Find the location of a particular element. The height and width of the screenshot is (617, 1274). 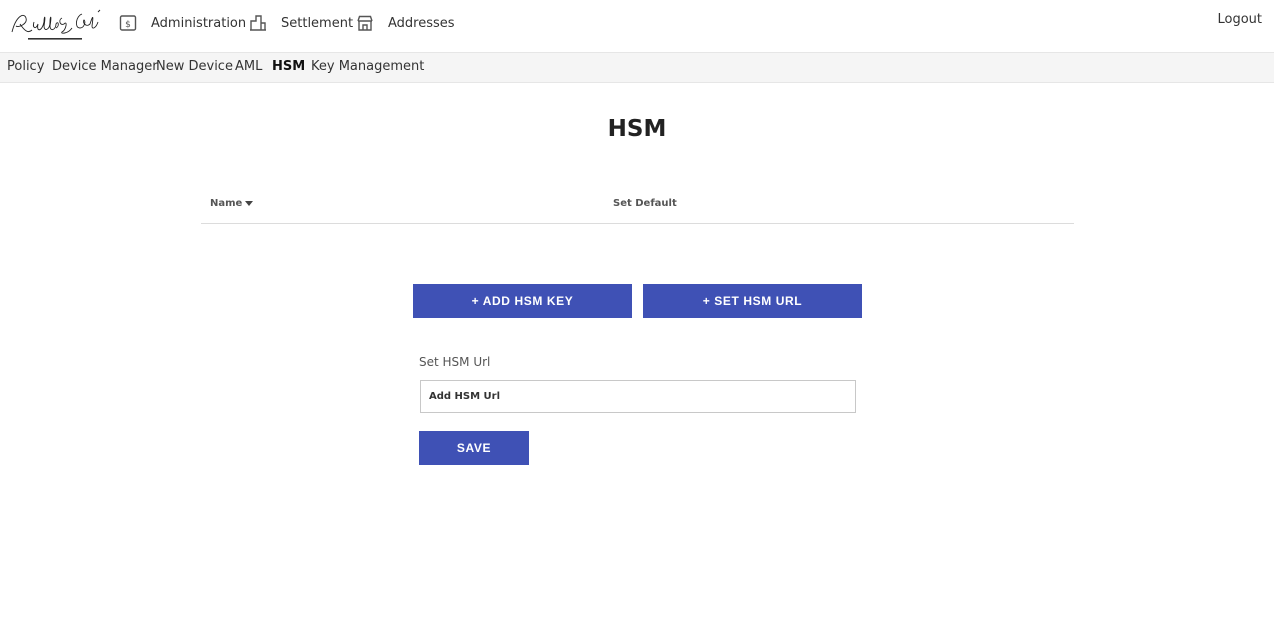

dollar-box-icon: $ is located at coordinates (128, 23).